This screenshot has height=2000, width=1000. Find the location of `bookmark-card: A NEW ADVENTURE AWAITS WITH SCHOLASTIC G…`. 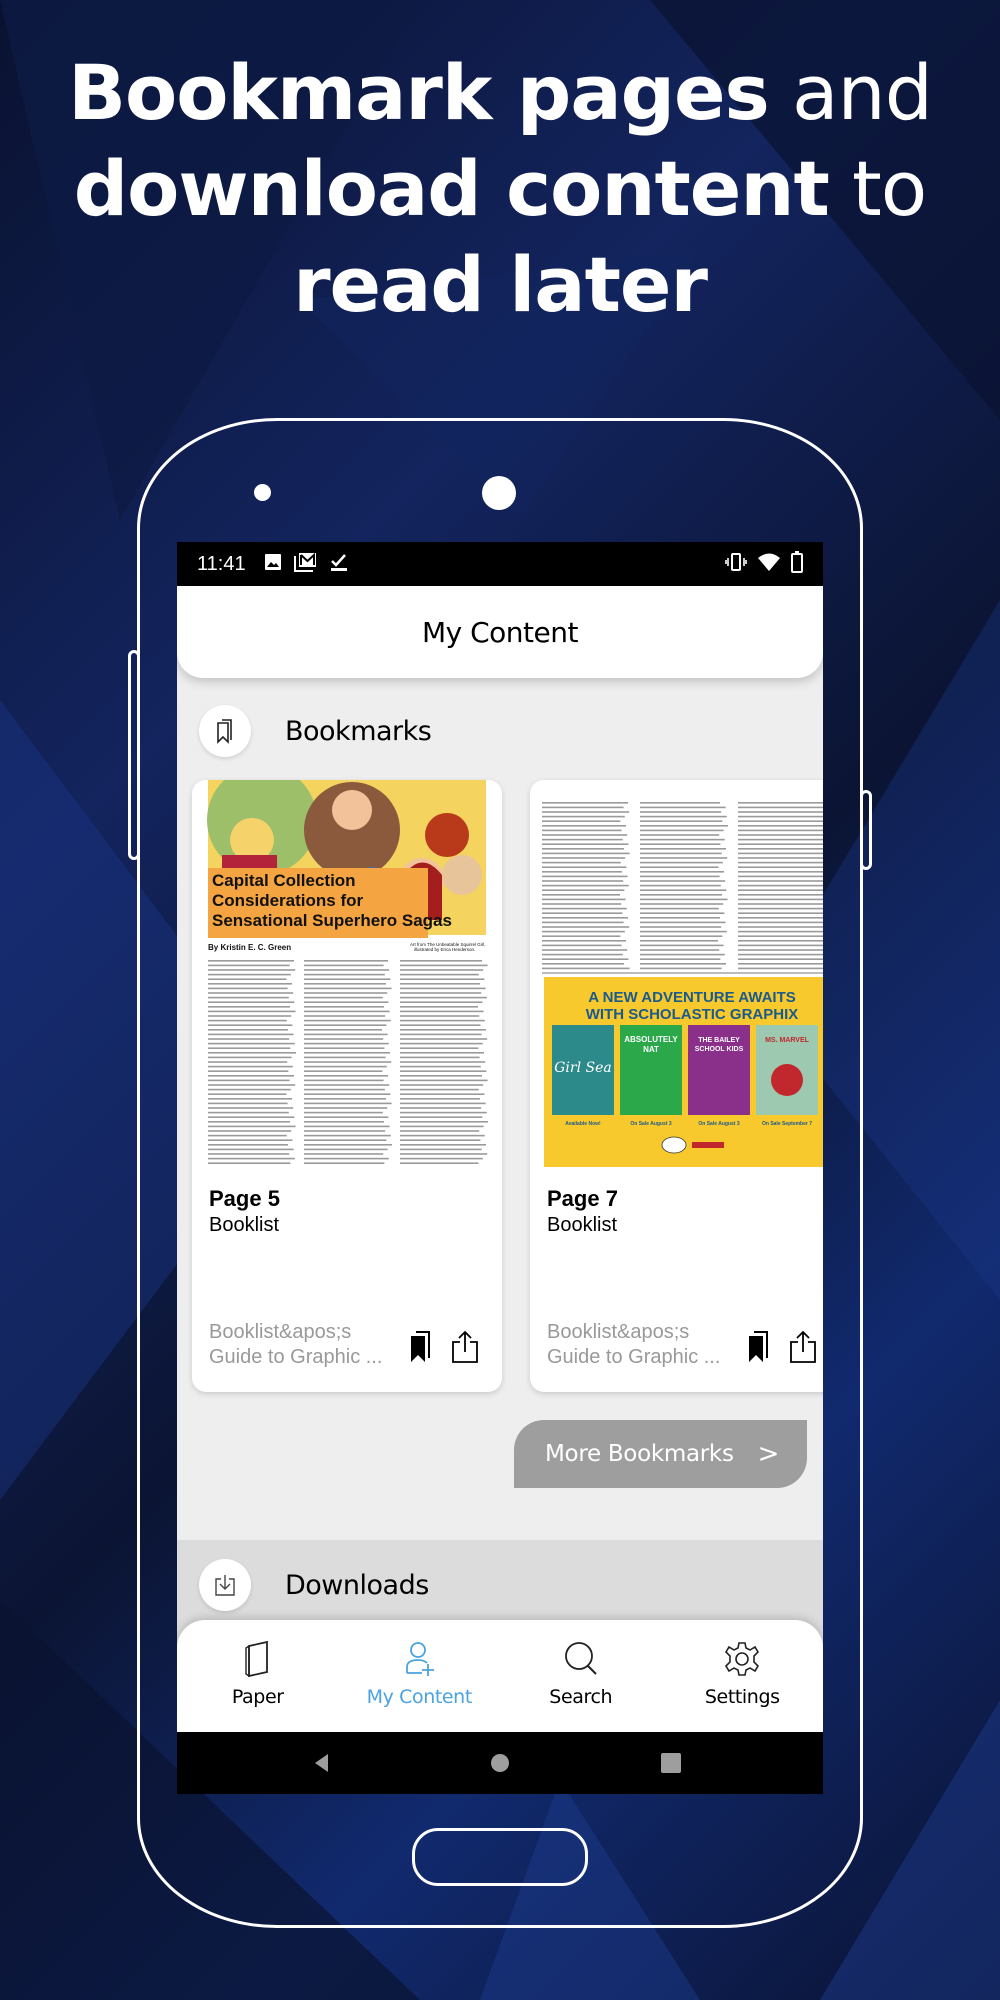

bookmark-card: A NEW ADVENTURE AWAITS WITH SCHOLASTIC G… is located at coordinates (676, 1086).